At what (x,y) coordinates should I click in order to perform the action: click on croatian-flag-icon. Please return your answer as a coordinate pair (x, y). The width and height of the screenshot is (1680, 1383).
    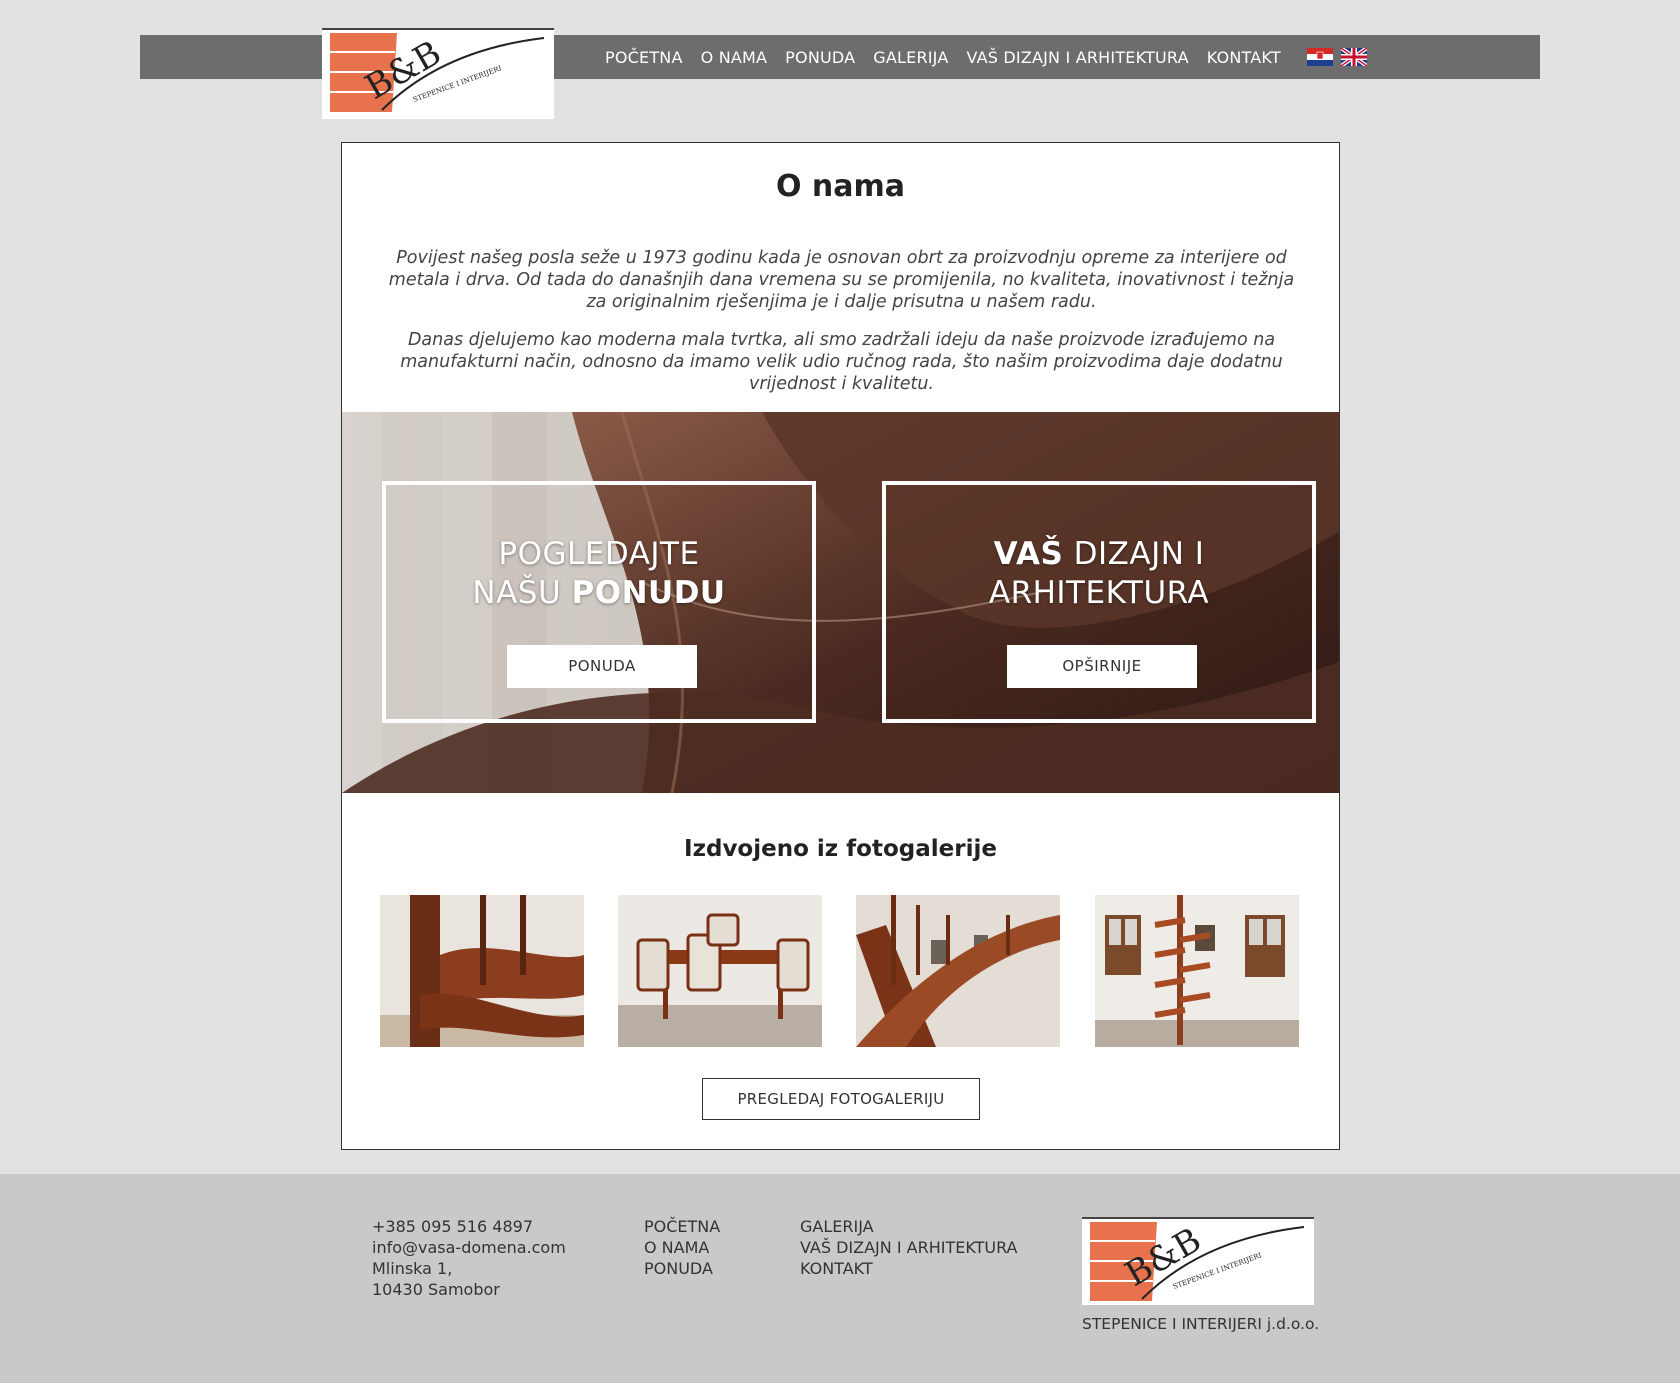
    Looking at the image, I should click on (1319, 57).